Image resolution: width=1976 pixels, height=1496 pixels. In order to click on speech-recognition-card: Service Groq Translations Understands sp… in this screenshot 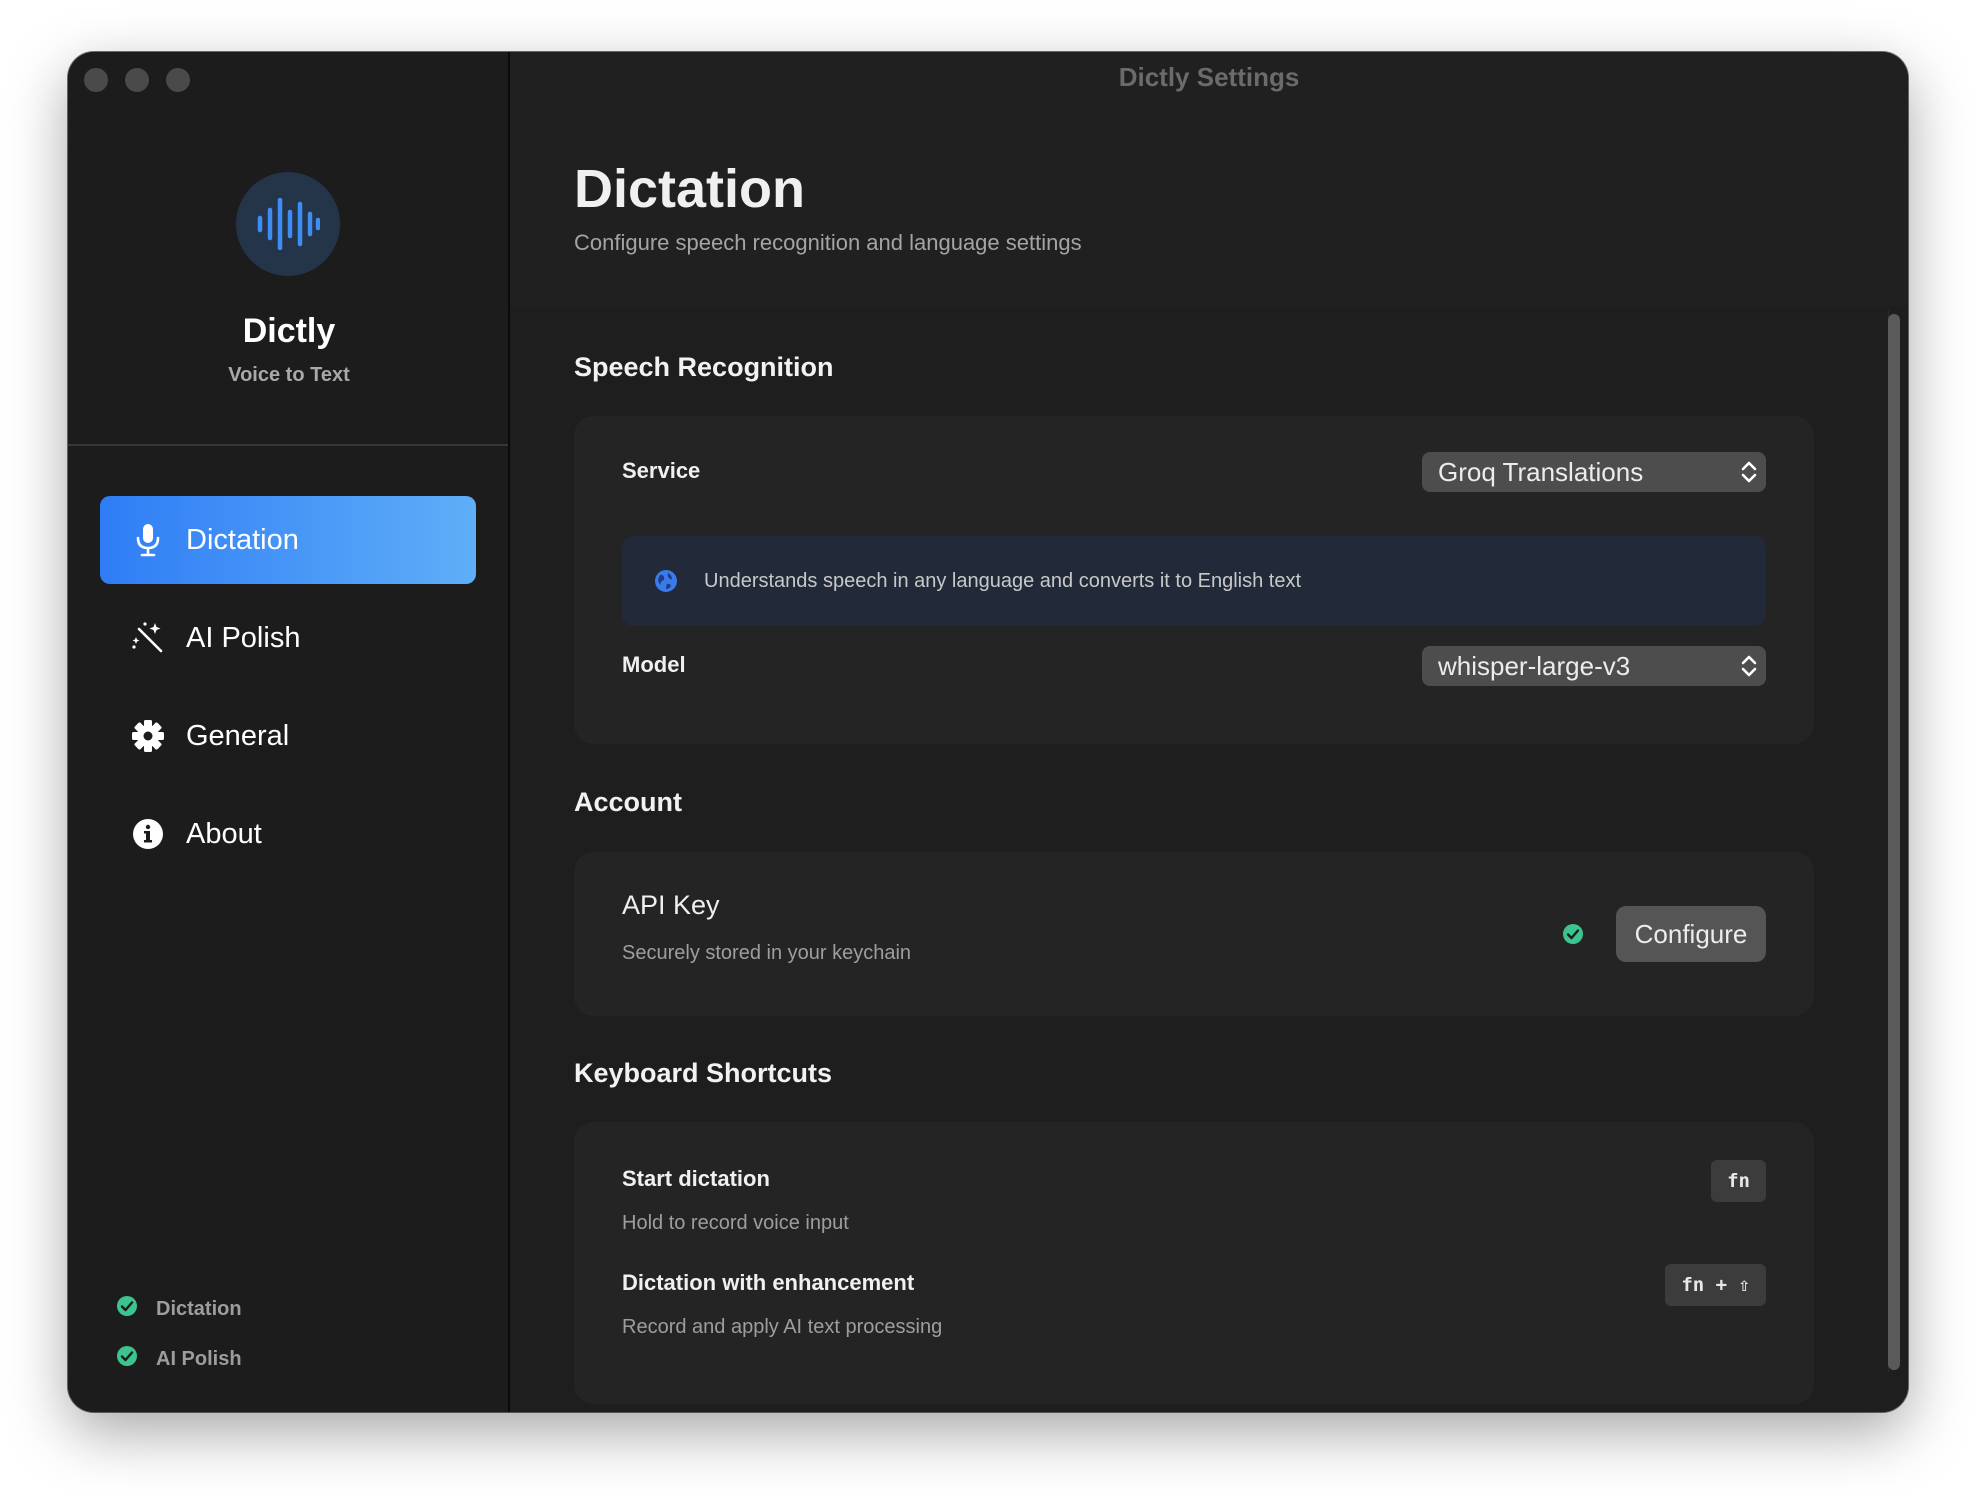, I will do `click(1194, 580)`.